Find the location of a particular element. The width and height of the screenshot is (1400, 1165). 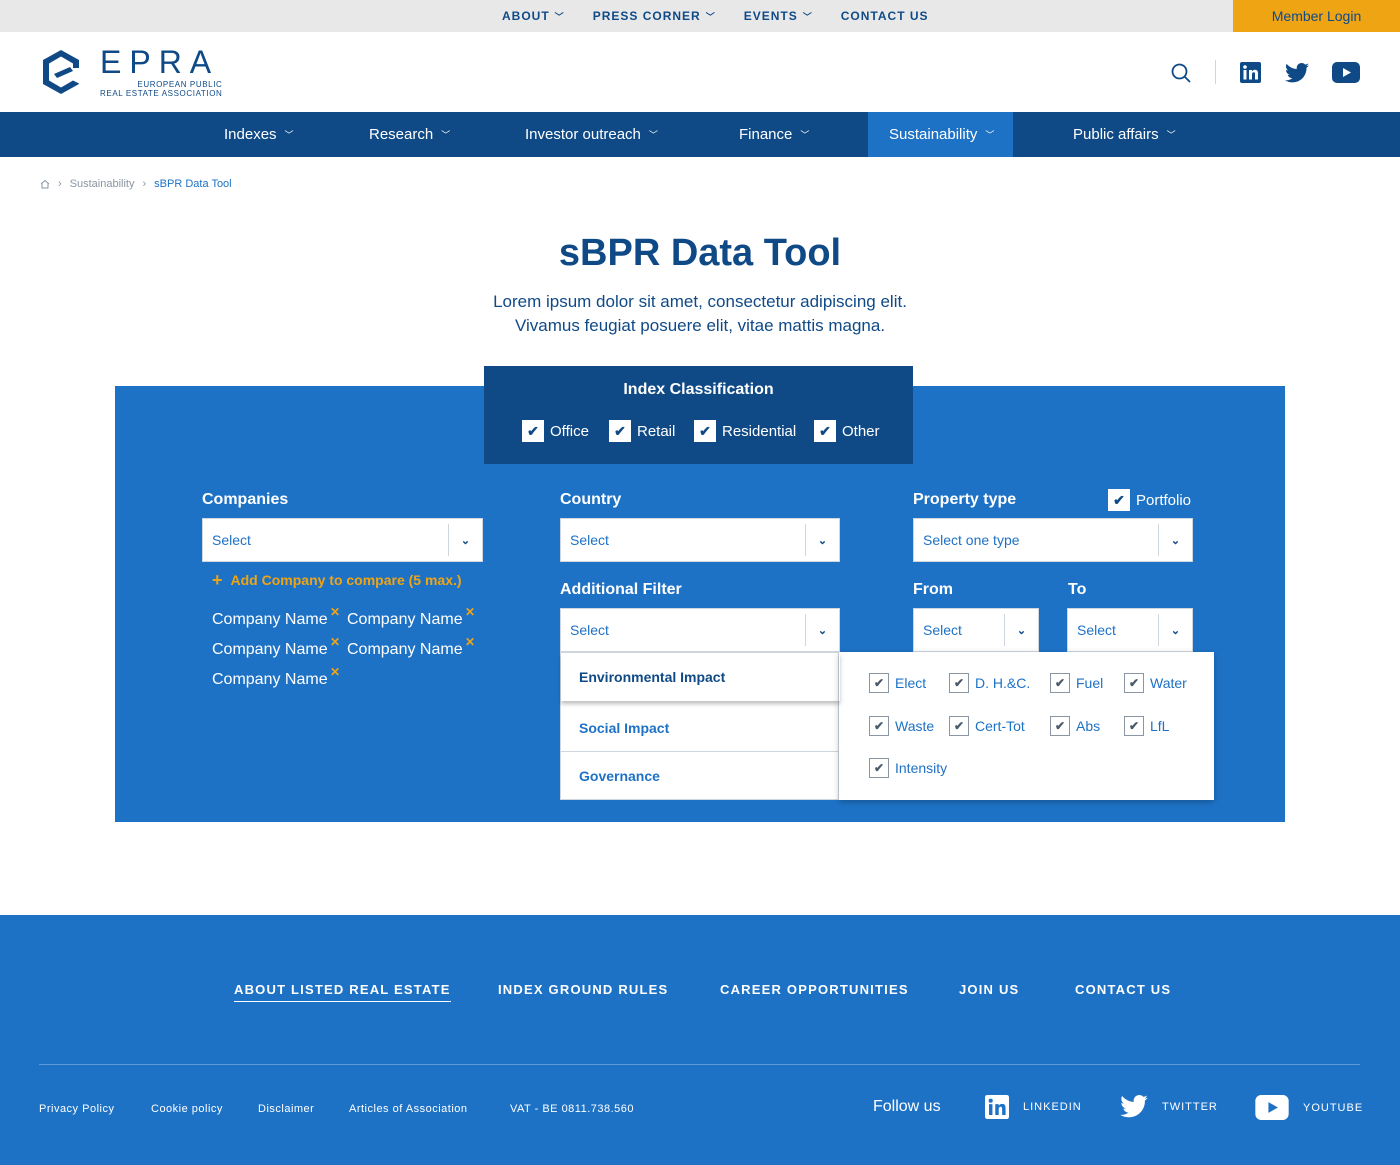

option-water: ✔ Water is located at coordinates (1155, 683).